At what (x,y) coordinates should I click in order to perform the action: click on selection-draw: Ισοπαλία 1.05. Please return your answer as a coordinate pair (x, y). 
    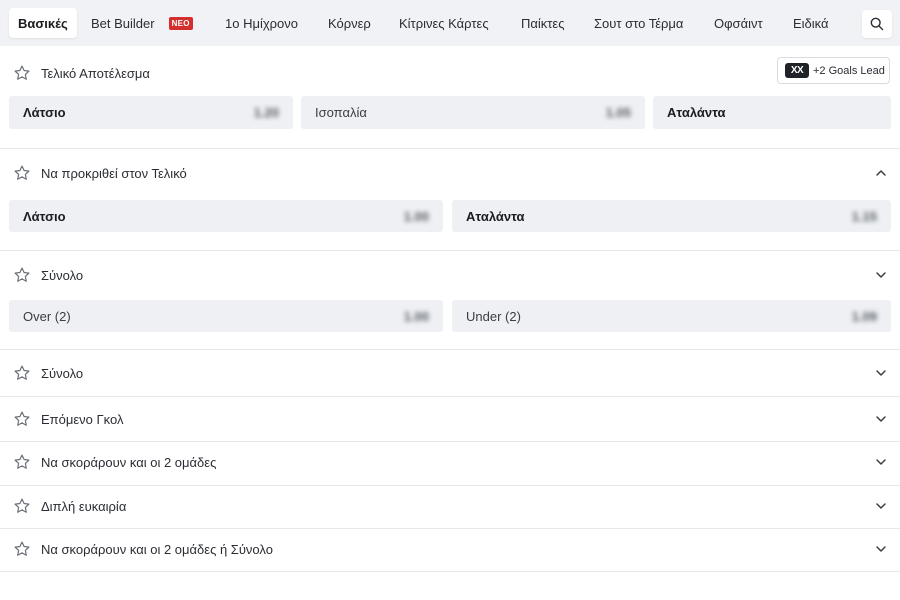
    Looking at the image, I should click on (473, 112).